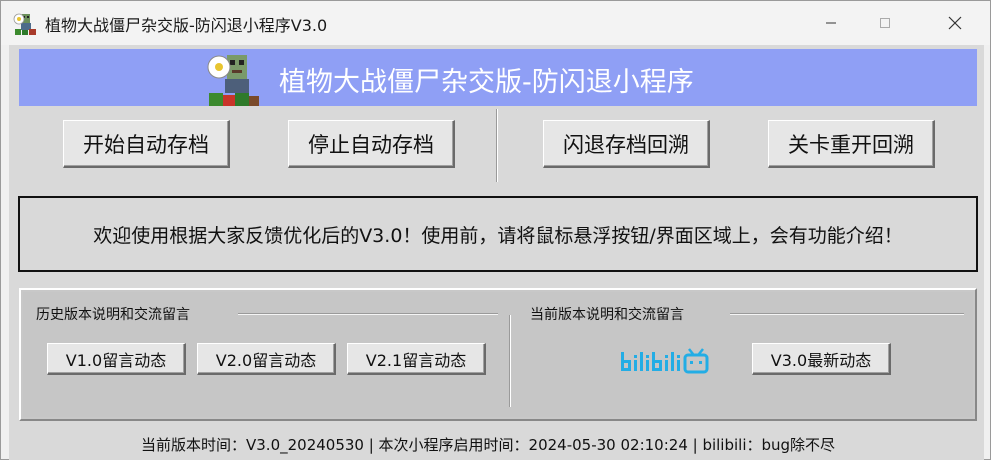 Image resolution: width=991 pixels, height=460 pixels. I want to click on start-autosave-button: 开始自动存档, so click(146, 144).